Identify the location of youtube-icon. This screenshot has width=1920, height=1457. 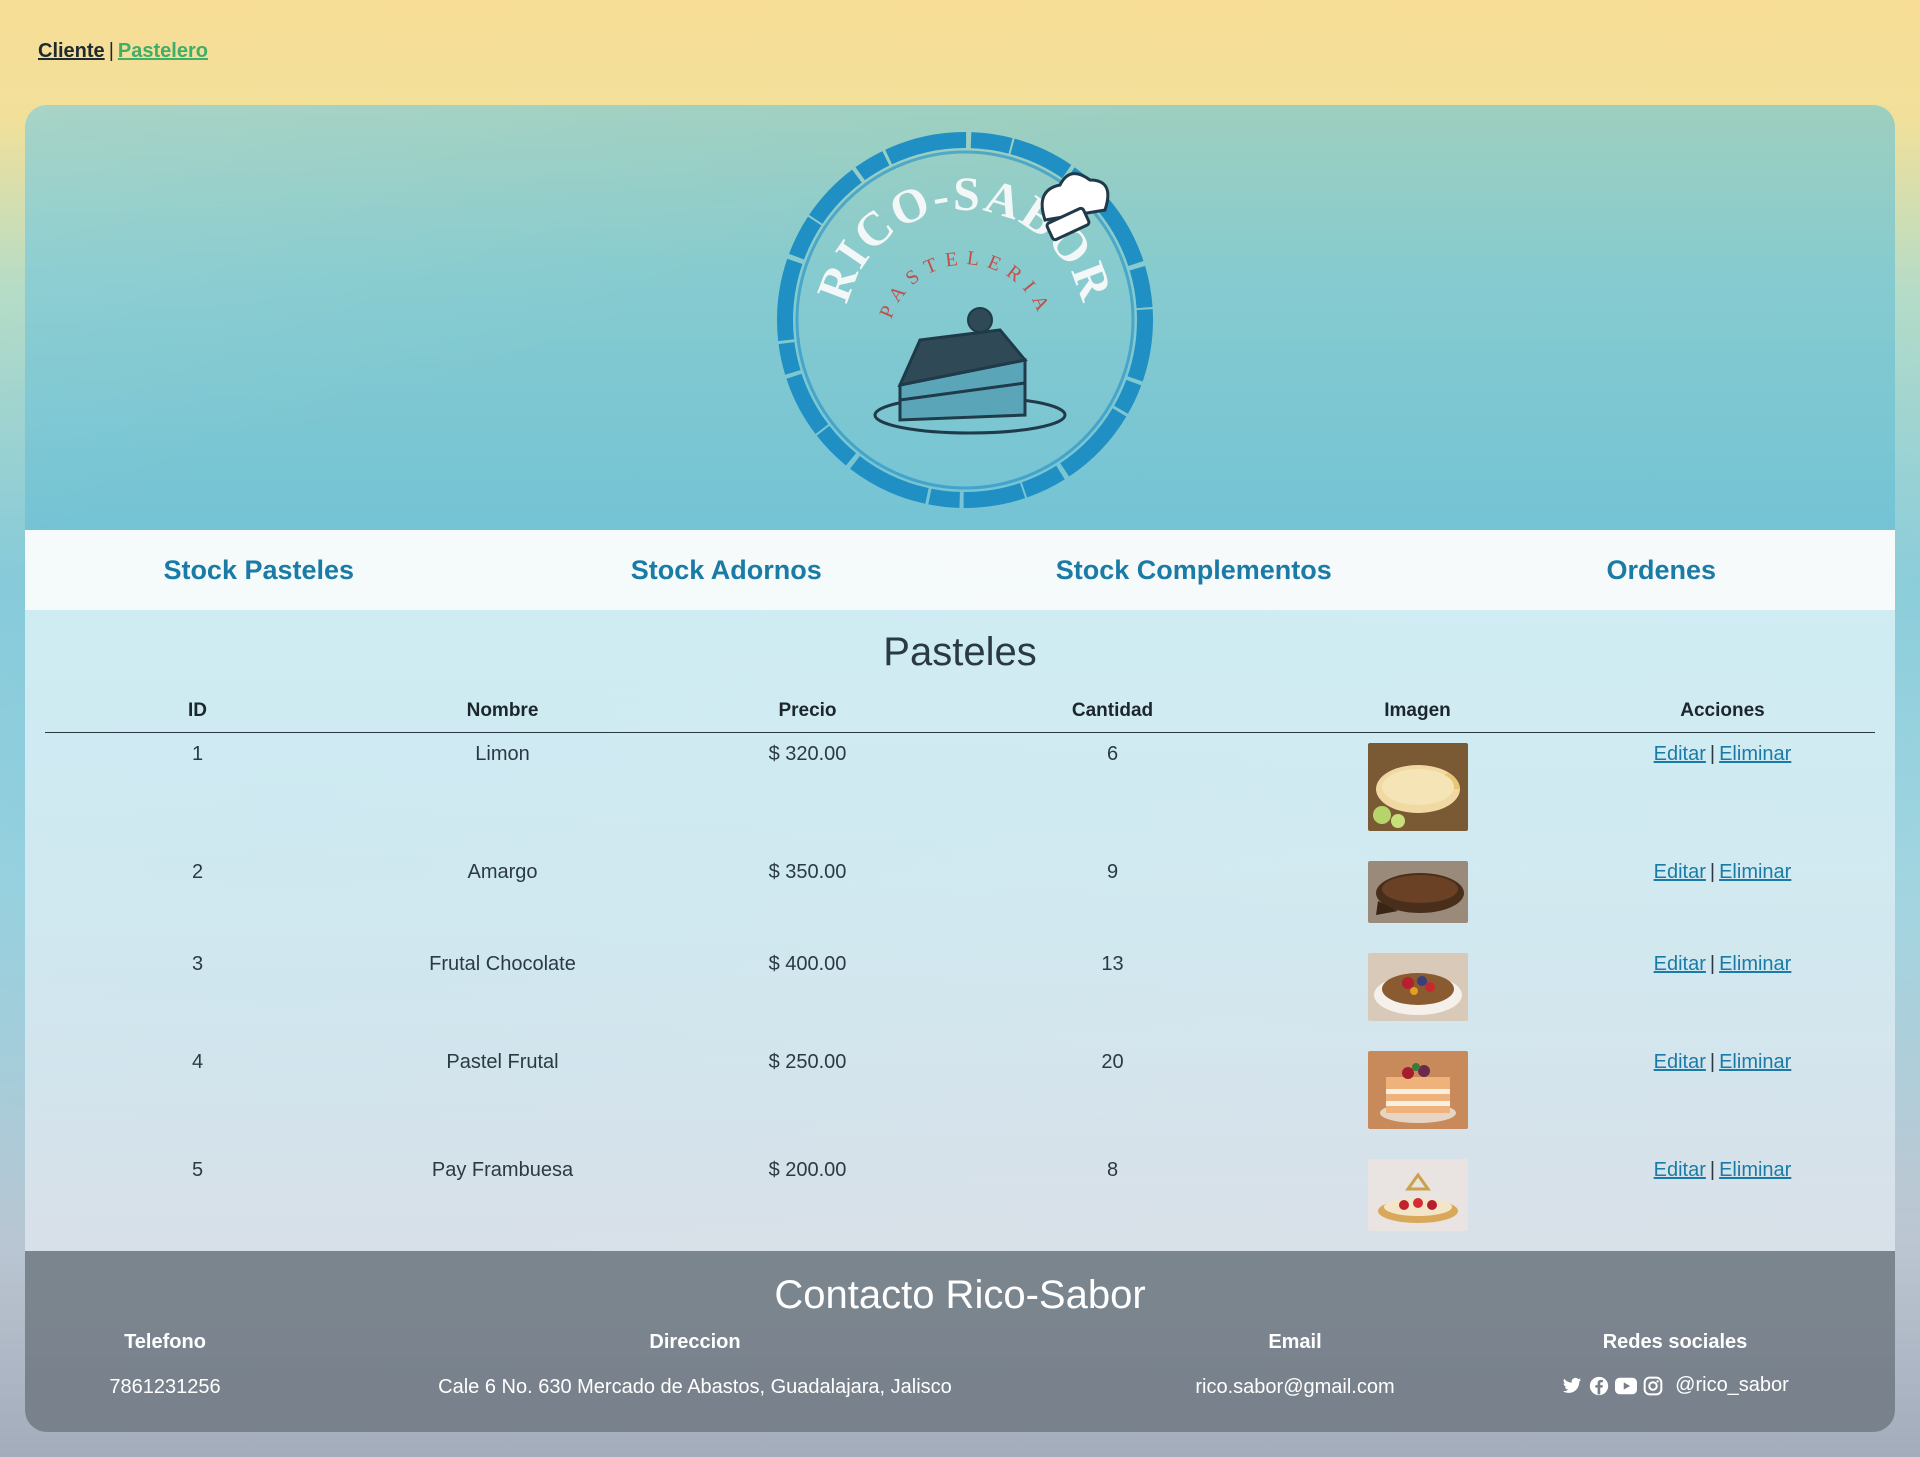
(1626, 1386).